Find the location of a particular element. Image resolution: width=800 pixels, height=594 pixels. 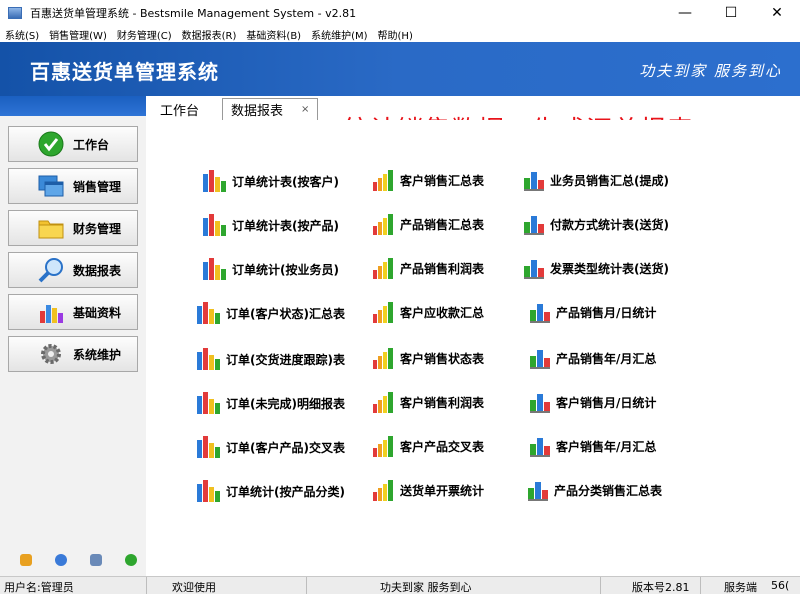

report-link: 订单(客户状态)汇总表 is located at coordinates (270, 313).